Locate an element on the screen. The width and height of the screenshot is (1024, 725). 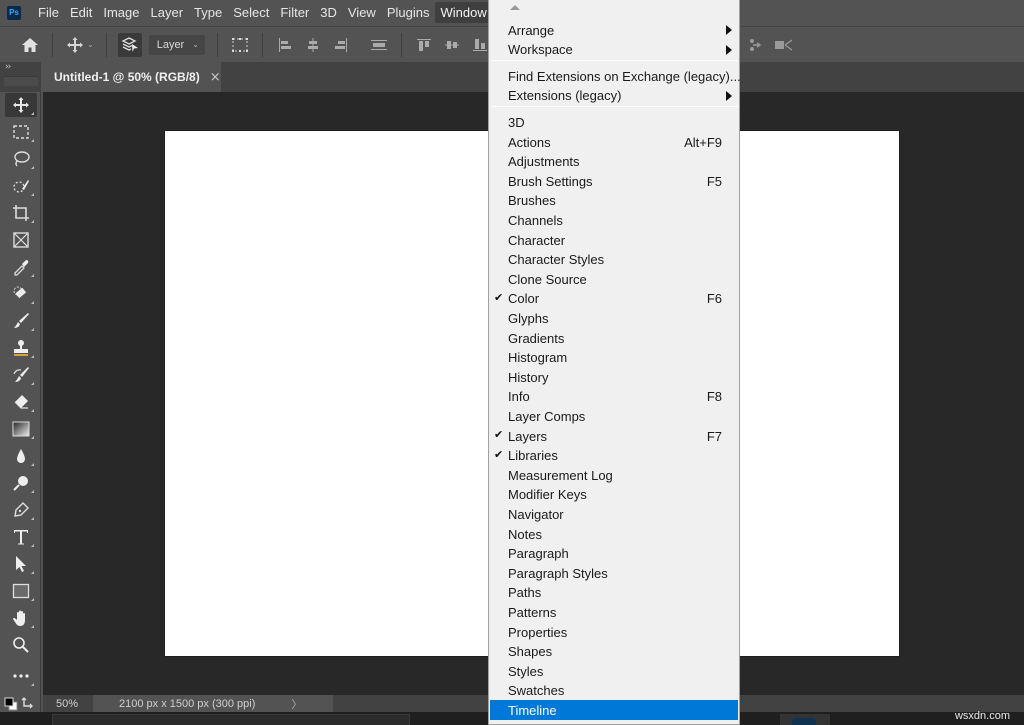
window-menu-item-info: Info F8 is located at coordinates (614, 397).